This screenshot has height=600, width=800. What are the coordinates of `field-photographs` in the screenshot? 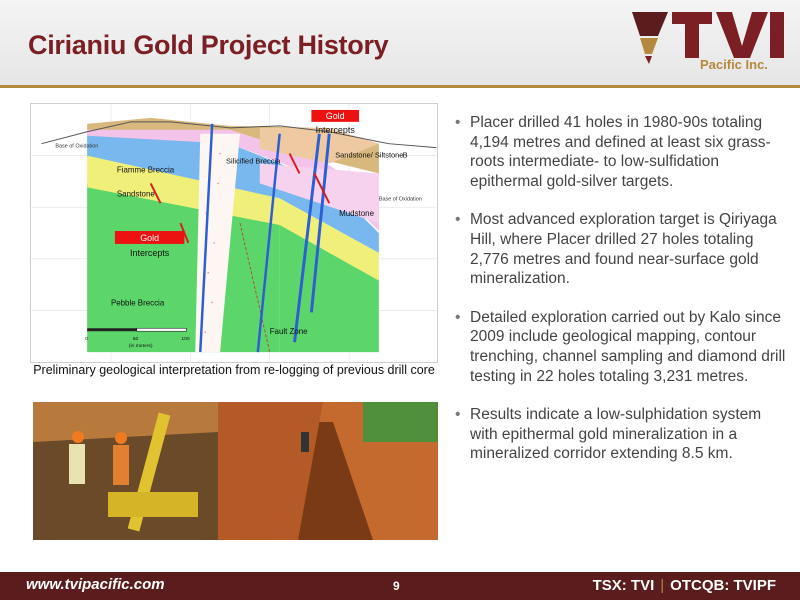 It's located at (235, 471).